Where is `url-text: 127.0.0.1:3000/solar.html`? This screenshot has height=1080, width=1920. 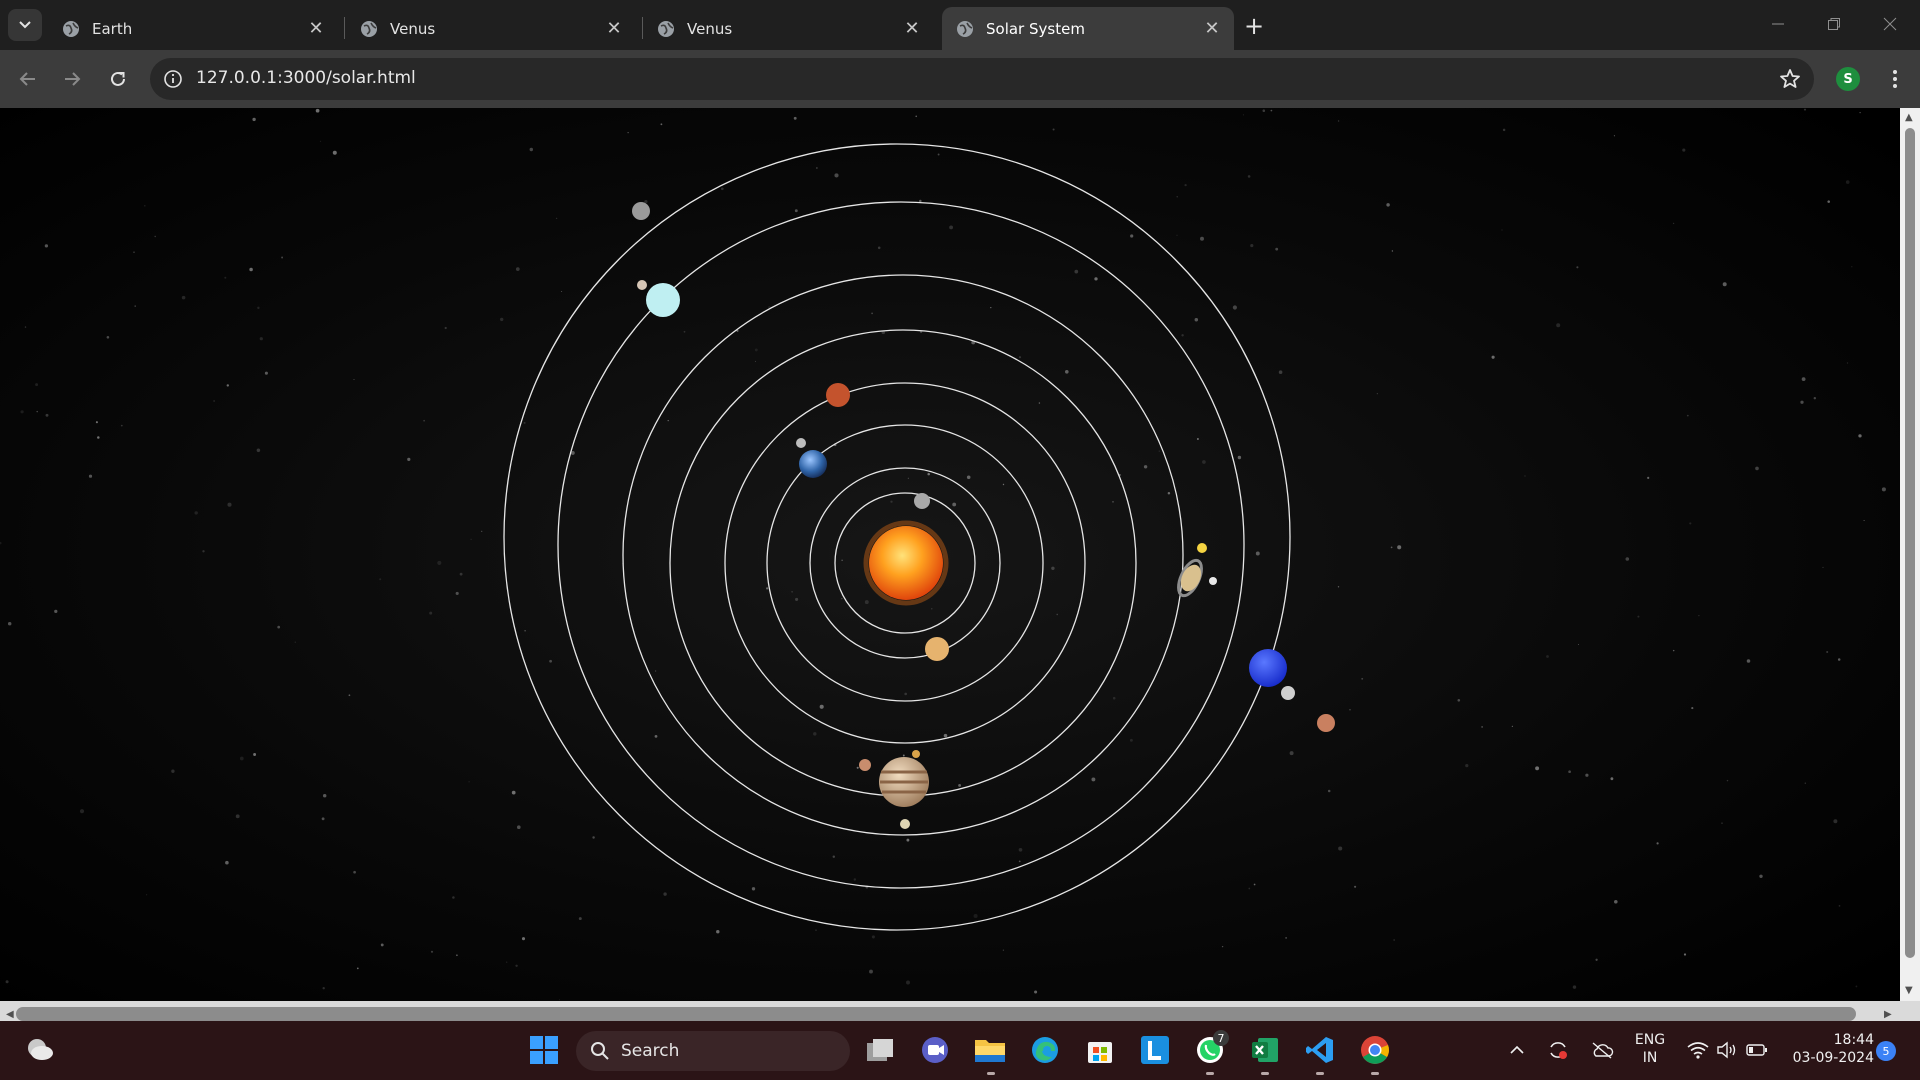
url-text: 127.0.0.1:3000/solar.html is located at coordinates (306, 78).